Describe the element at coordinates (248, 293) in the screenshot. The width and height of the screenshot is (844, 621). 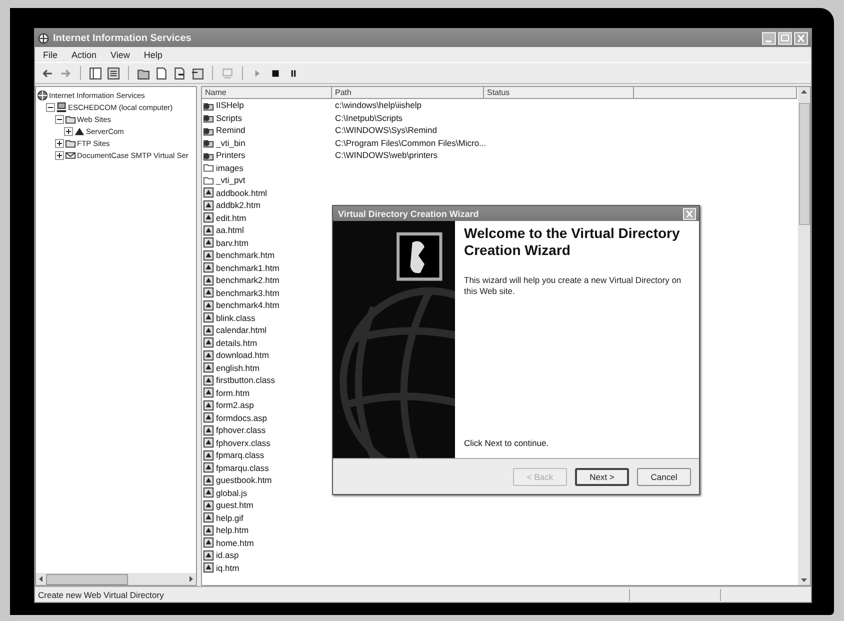
I see `file-name: benchmark3.htm` at that location.